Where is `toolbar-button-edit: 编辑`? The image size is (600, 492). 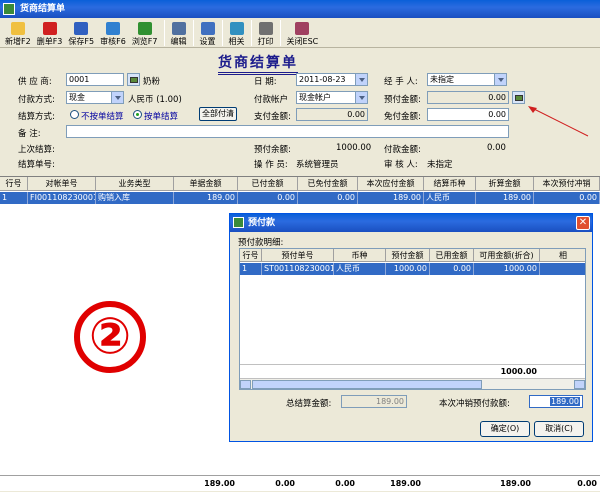 toolbar-button-edit: 编辑 is located at coordinates (179, 33).